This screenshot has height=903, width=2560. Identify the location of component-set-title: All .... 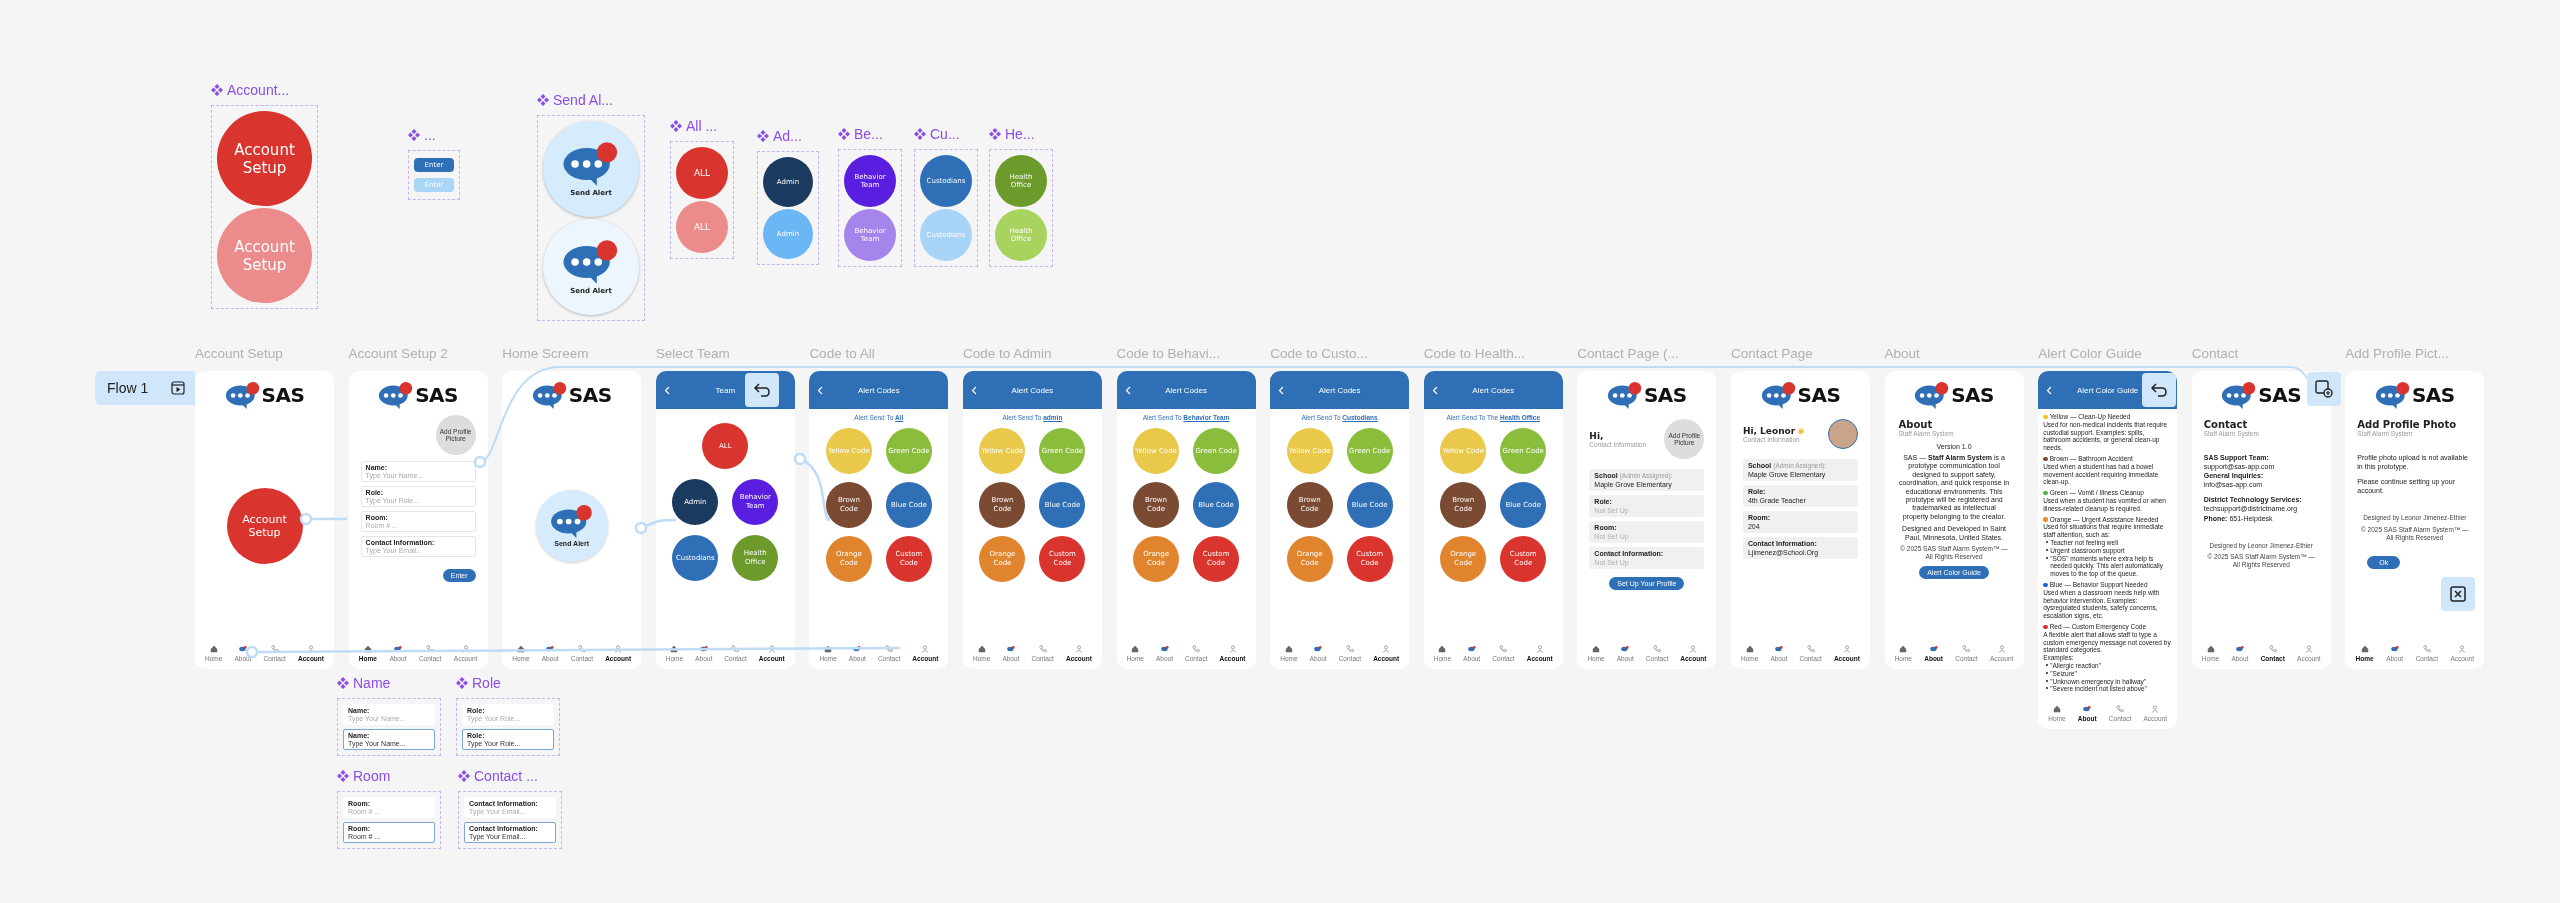
(702, 126).